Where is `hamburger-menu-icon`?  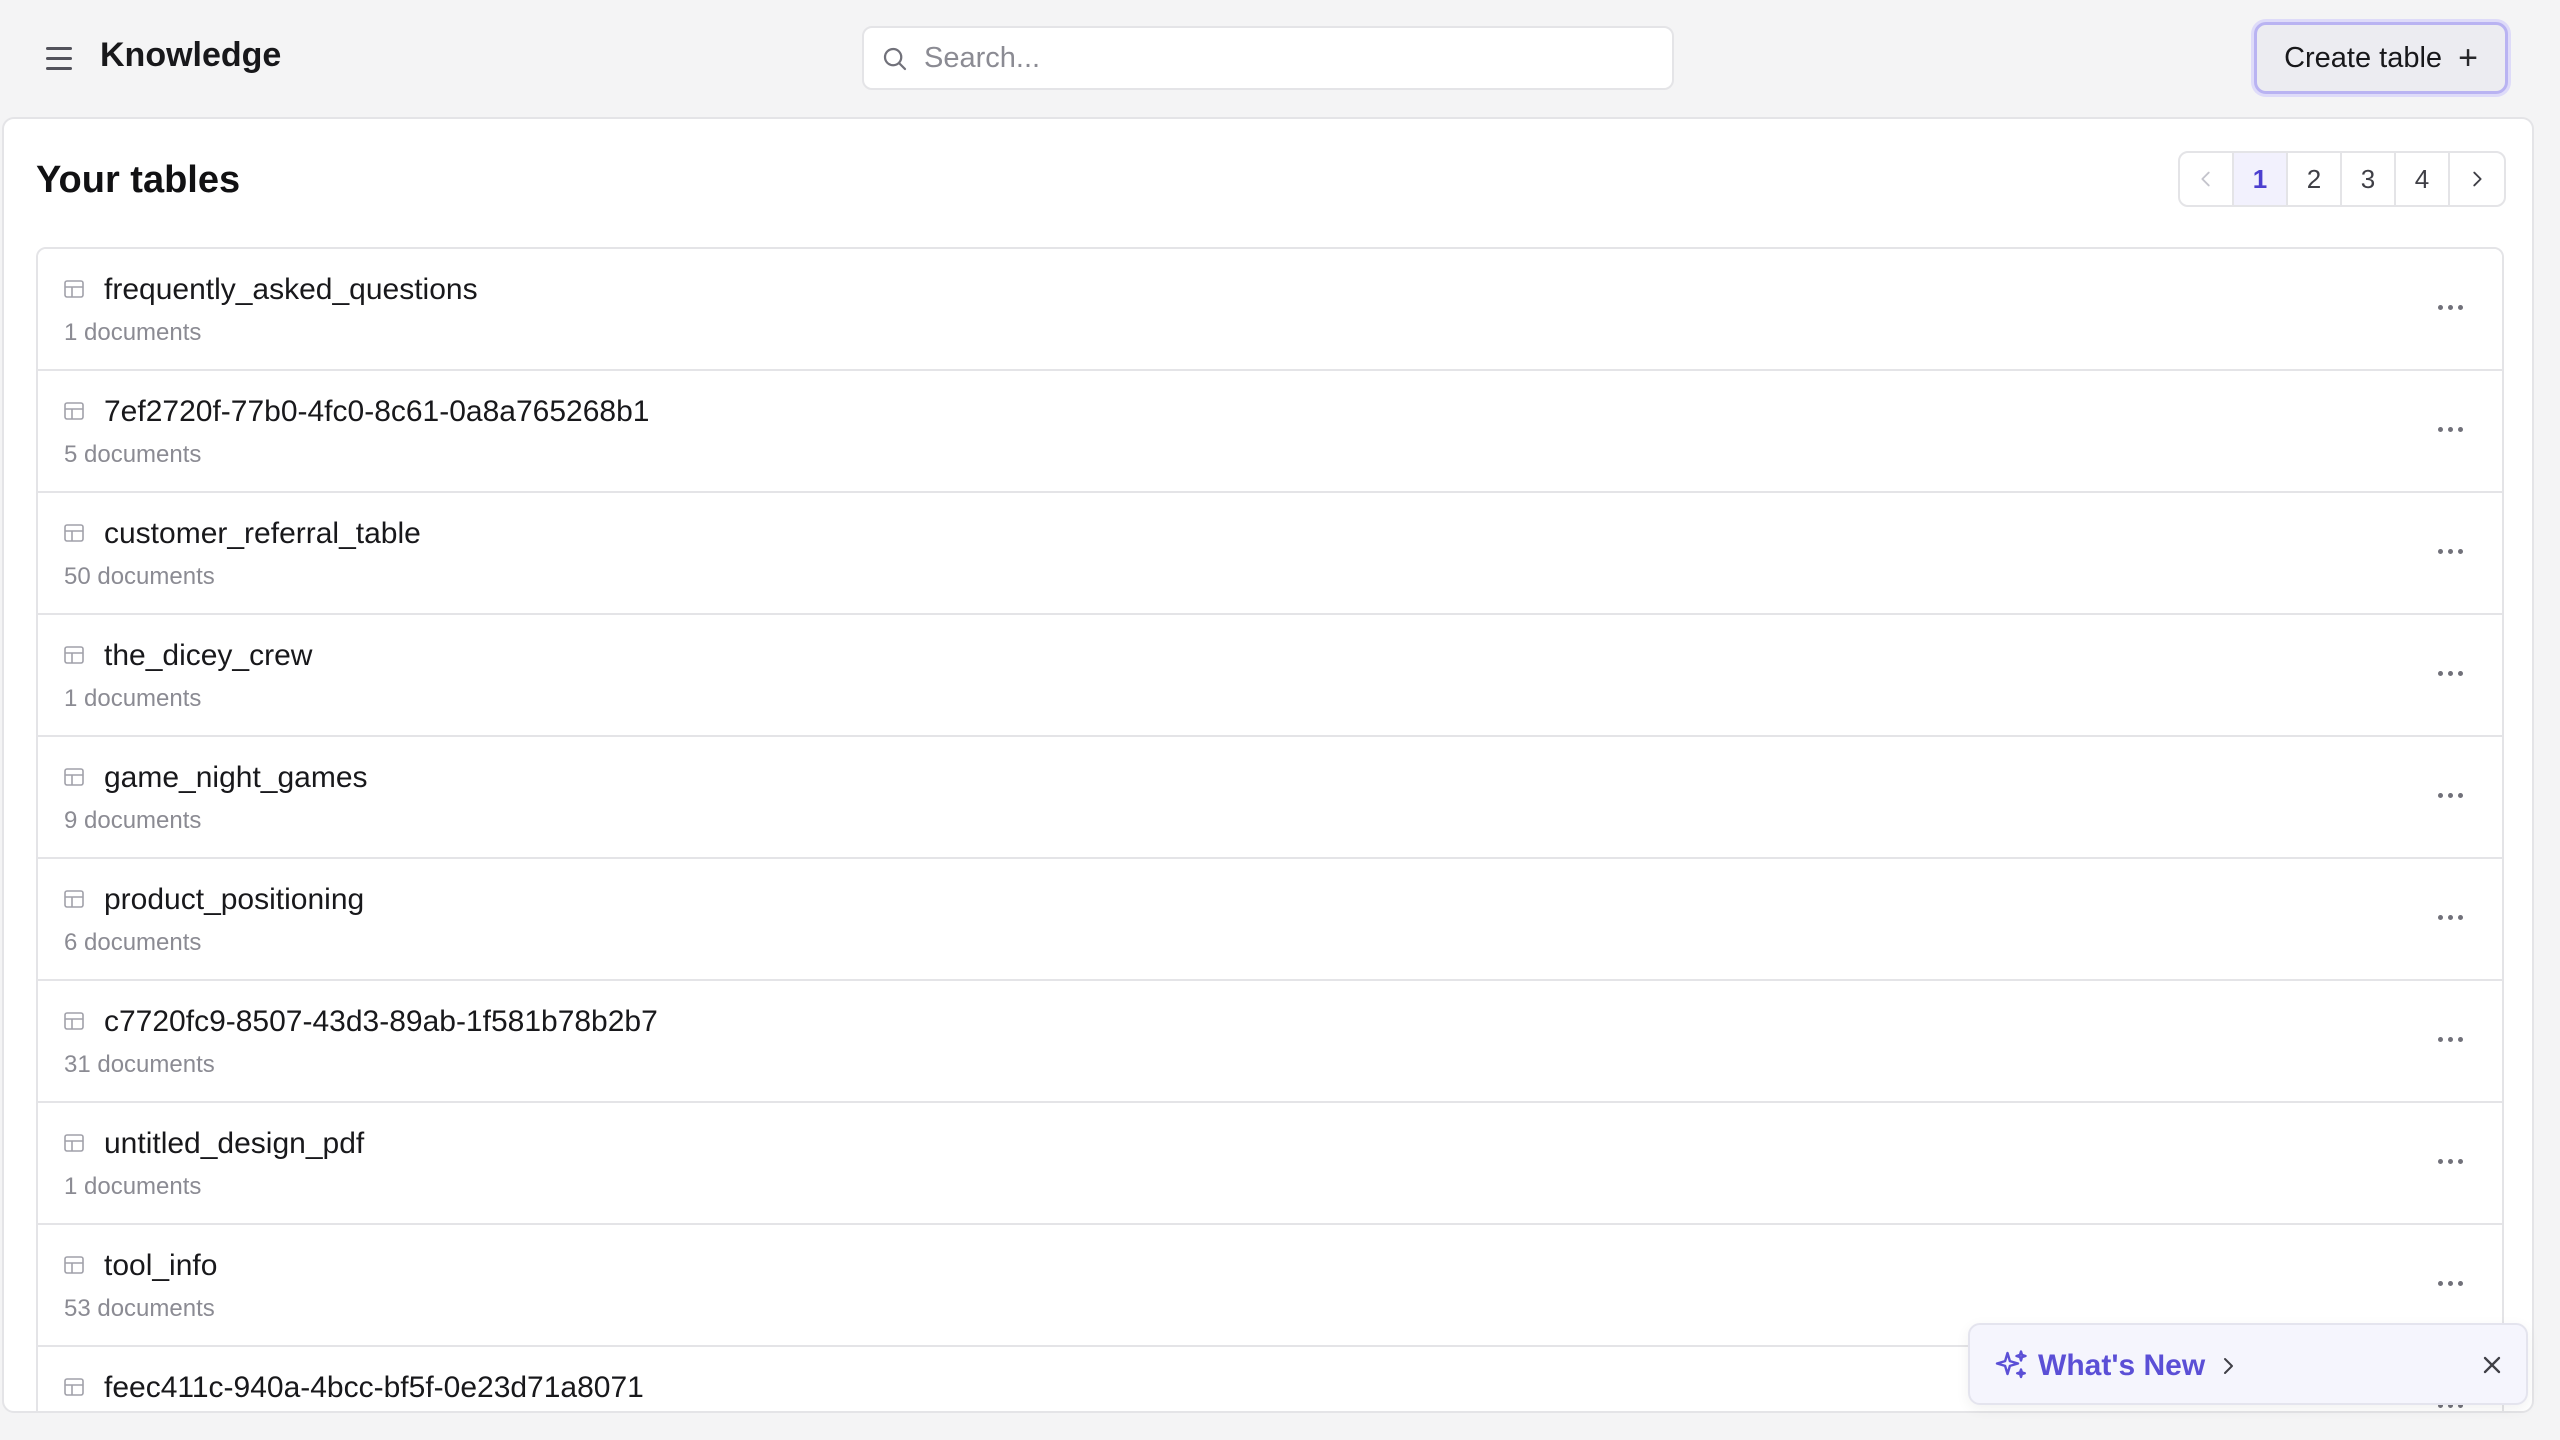 hamburger-menu-icon is located at coordinates (60, 58).